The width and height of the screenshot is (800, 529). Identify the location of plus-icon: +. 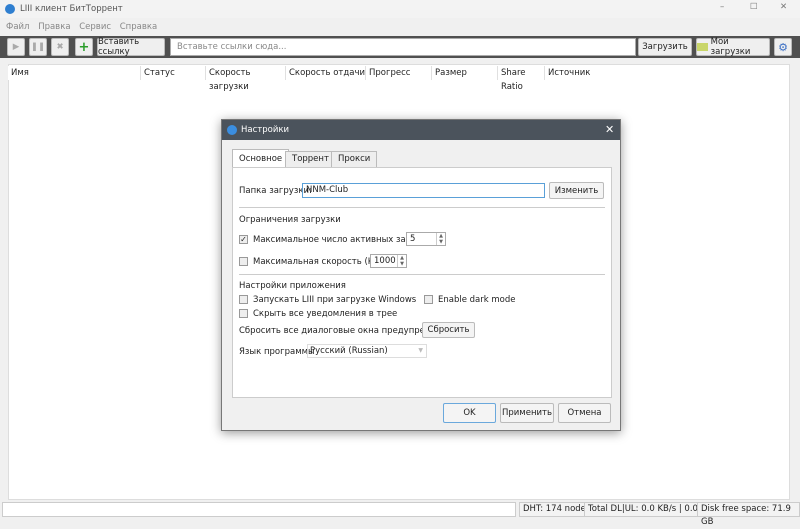
(84, 47).